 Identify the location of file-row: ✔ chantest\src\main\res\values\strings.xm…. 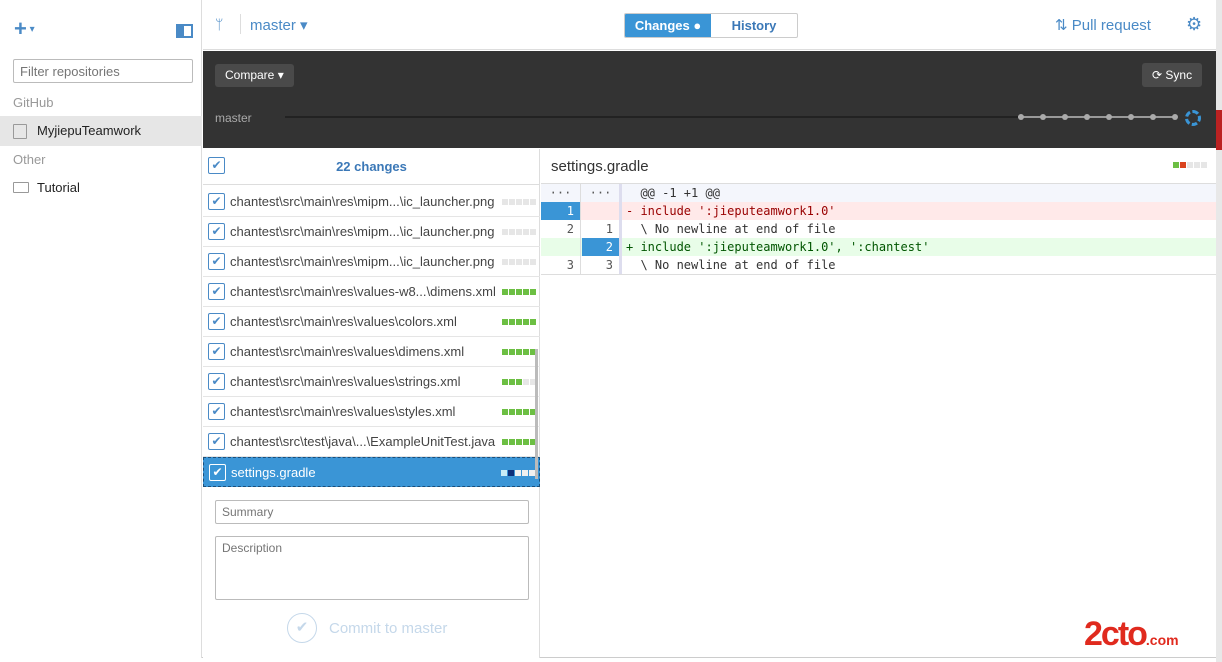
(371, 382).